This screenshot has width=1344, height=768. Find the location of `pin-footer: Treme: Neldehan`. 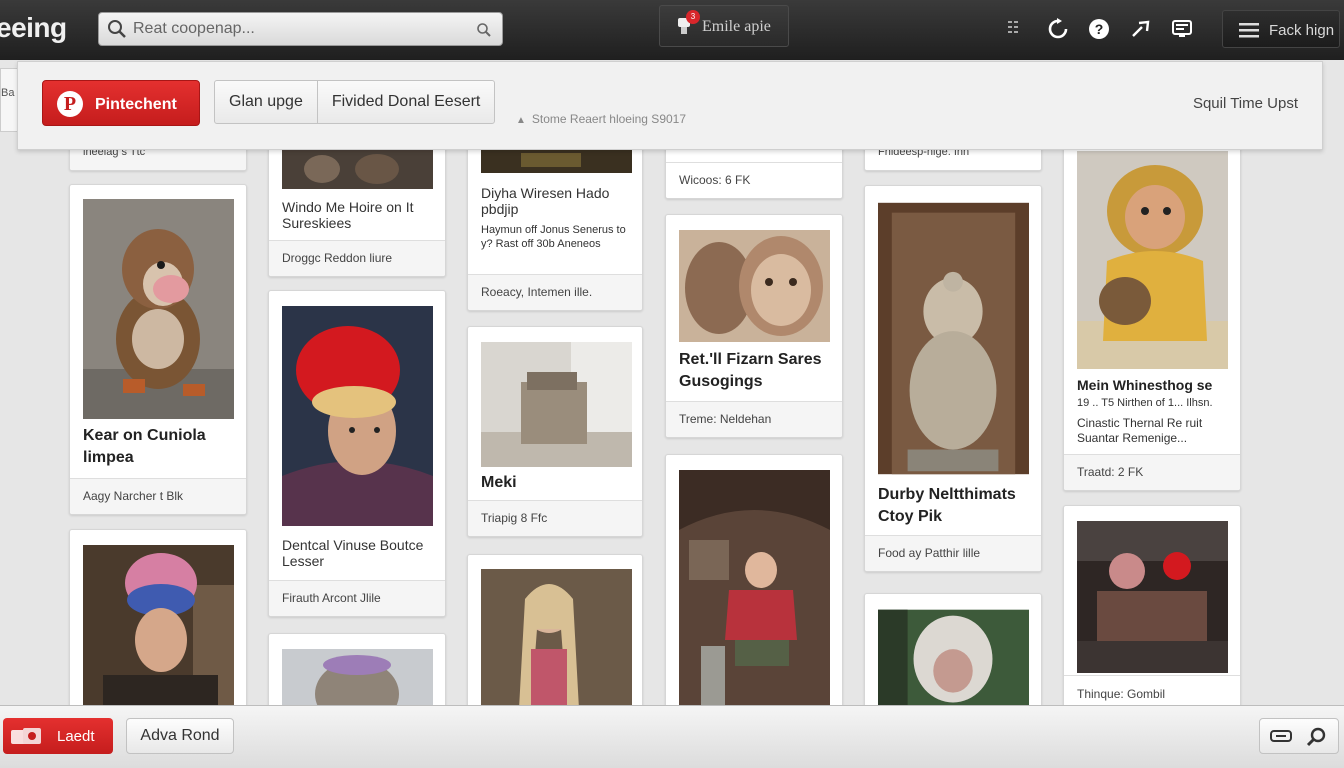

pin-footer: Treme: Neldehan is located at coordinates (754, 419).